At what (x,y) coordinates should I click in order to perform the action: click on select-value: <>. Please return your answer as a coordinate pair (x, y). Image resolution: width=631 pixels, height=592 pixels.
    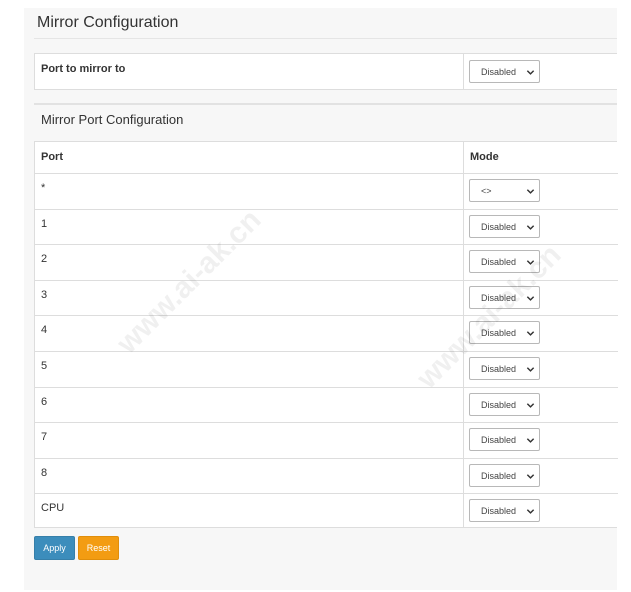
    Looking at the image, I should click on (486, 191).